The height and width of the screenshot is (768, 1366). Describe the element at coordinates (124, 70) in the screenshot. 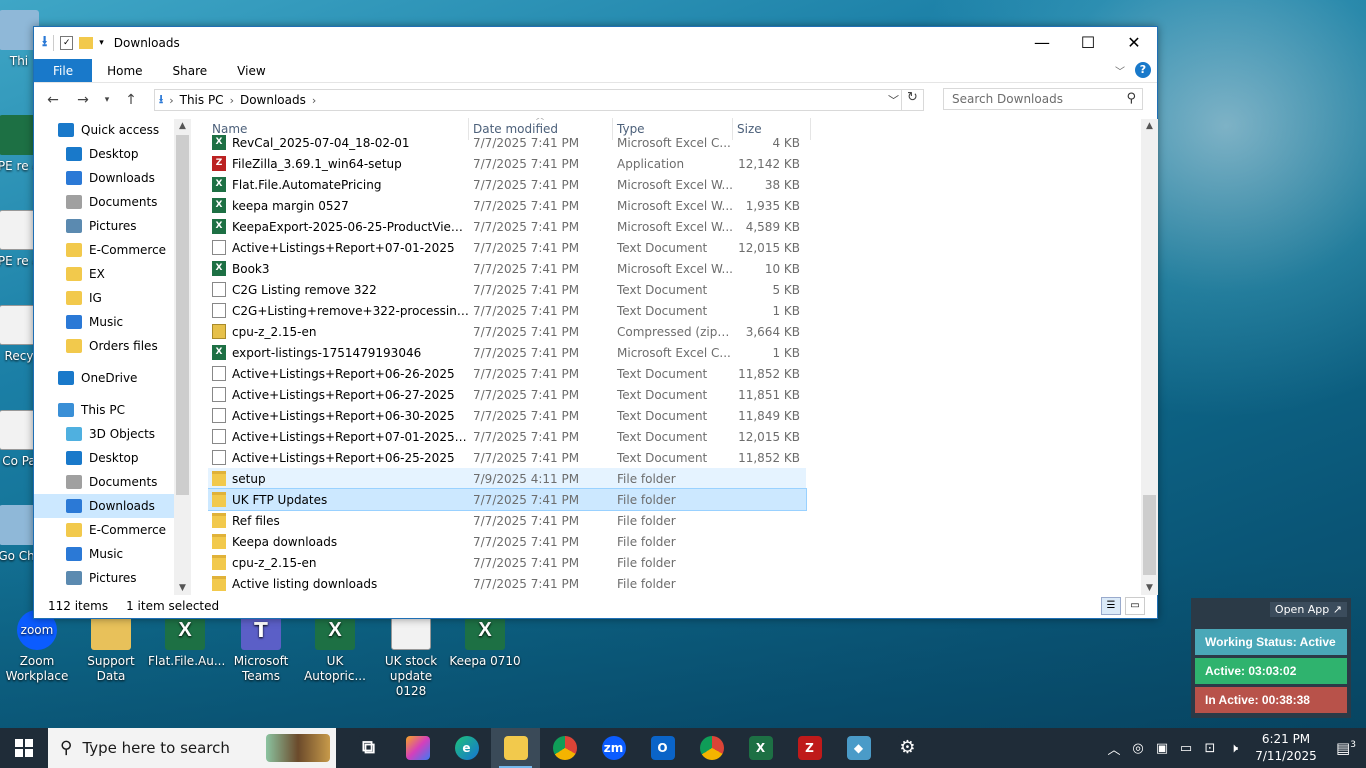

I see `tab-home: Home` at that location.